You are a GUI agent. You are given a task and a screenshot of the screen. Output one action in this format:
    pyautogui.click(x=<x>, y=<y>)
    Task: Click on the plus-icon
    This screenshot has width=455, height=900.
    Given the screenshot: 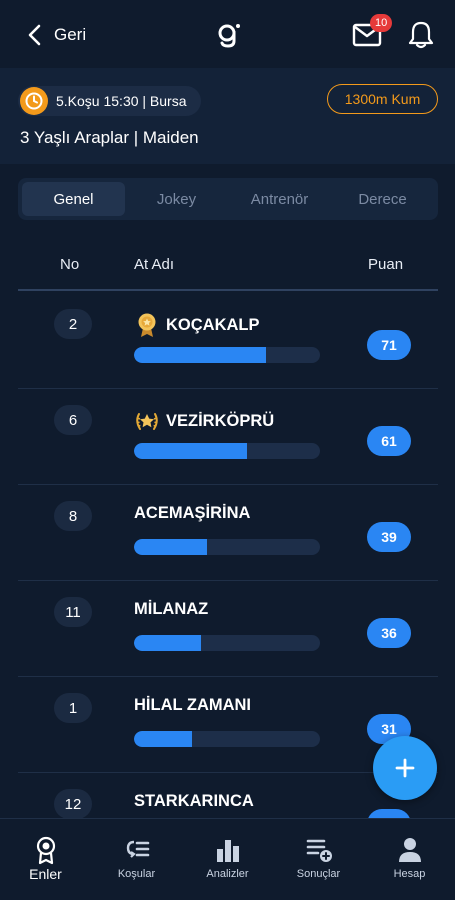 What is the action you would take?
    pyautogui.click(x=405, y=768)
    